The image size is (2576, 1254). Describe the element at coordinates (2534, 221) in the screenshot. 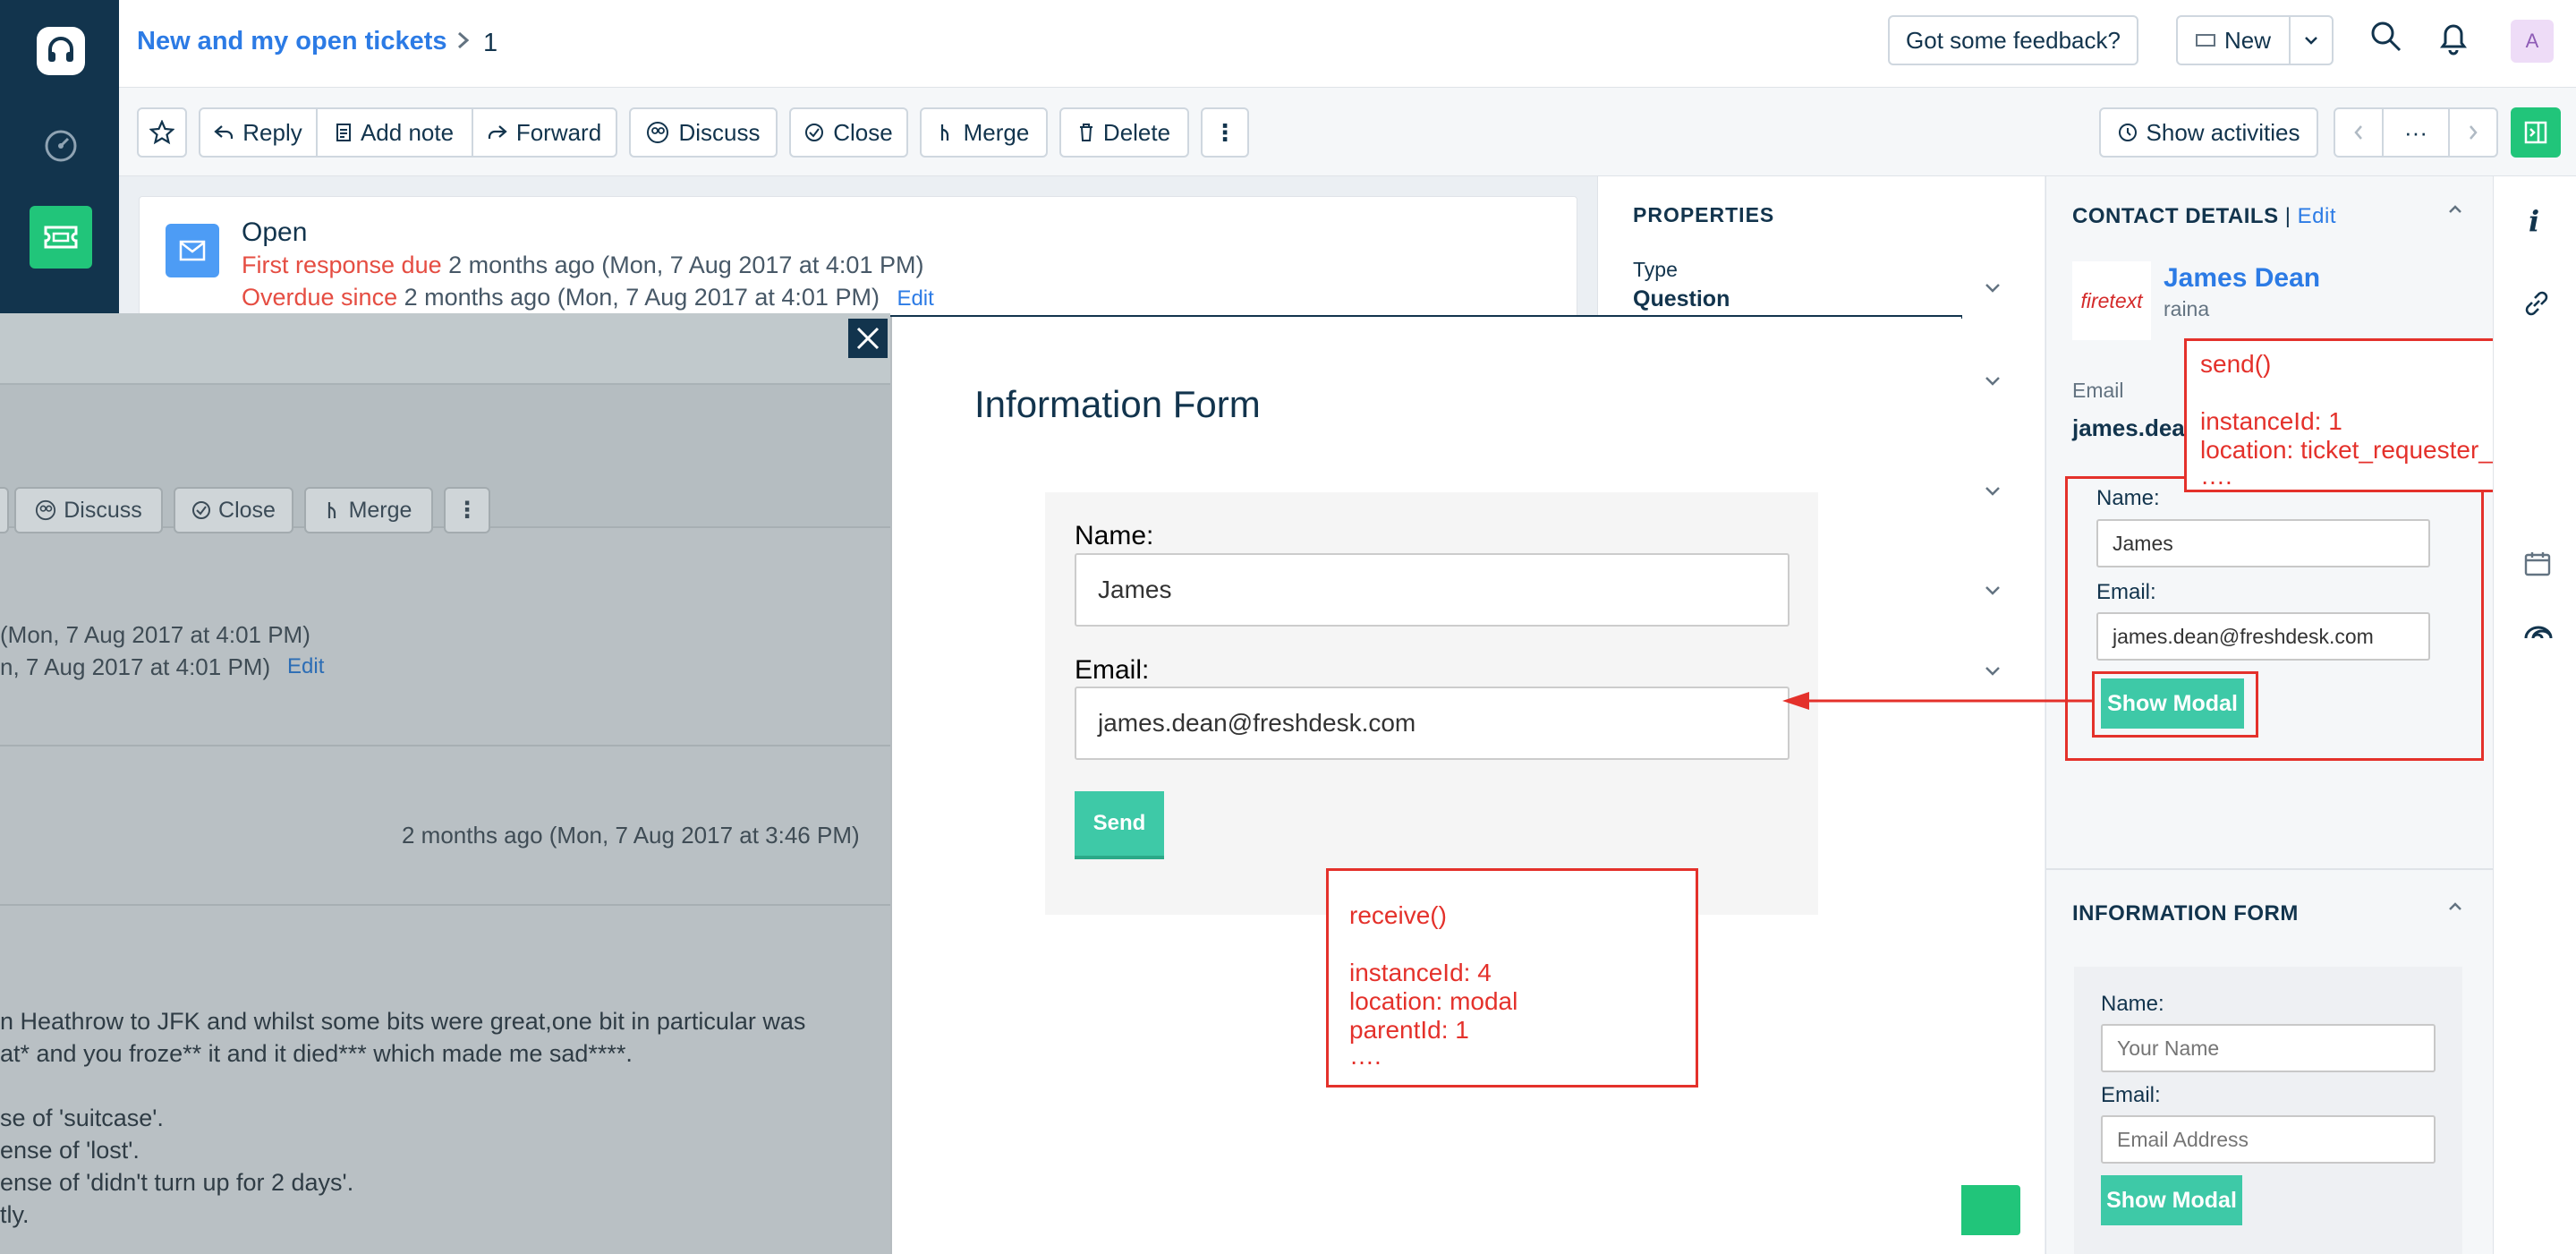

I see `info-icon: i` at that location.